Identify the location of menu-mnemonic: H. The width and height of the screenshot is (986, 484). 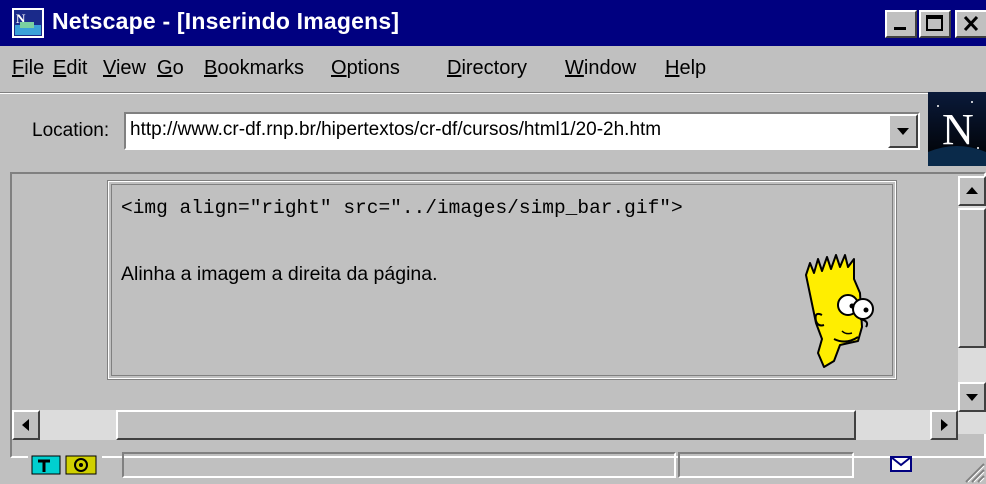
(672, 68).